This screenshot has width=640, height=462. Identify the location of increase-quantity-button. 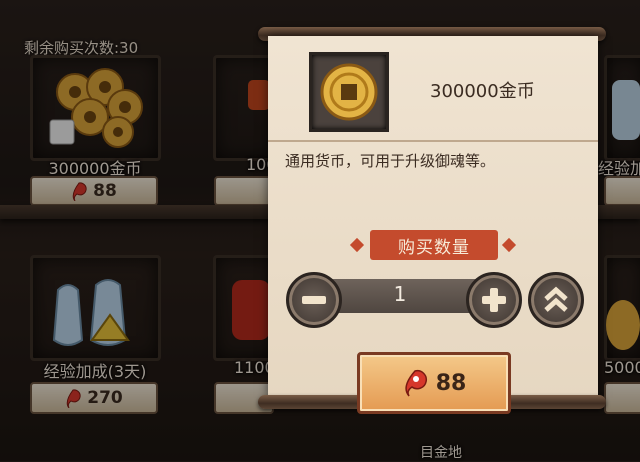
(494, 300).